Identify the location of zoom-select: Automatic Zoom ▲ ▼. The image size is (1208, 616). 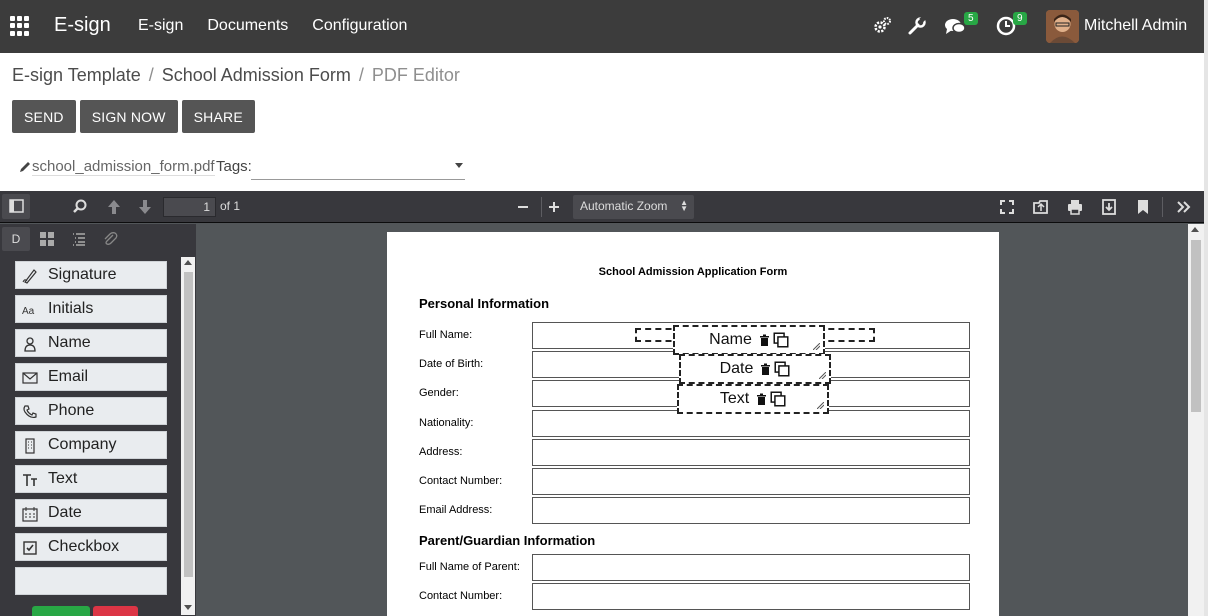
(633, 207).